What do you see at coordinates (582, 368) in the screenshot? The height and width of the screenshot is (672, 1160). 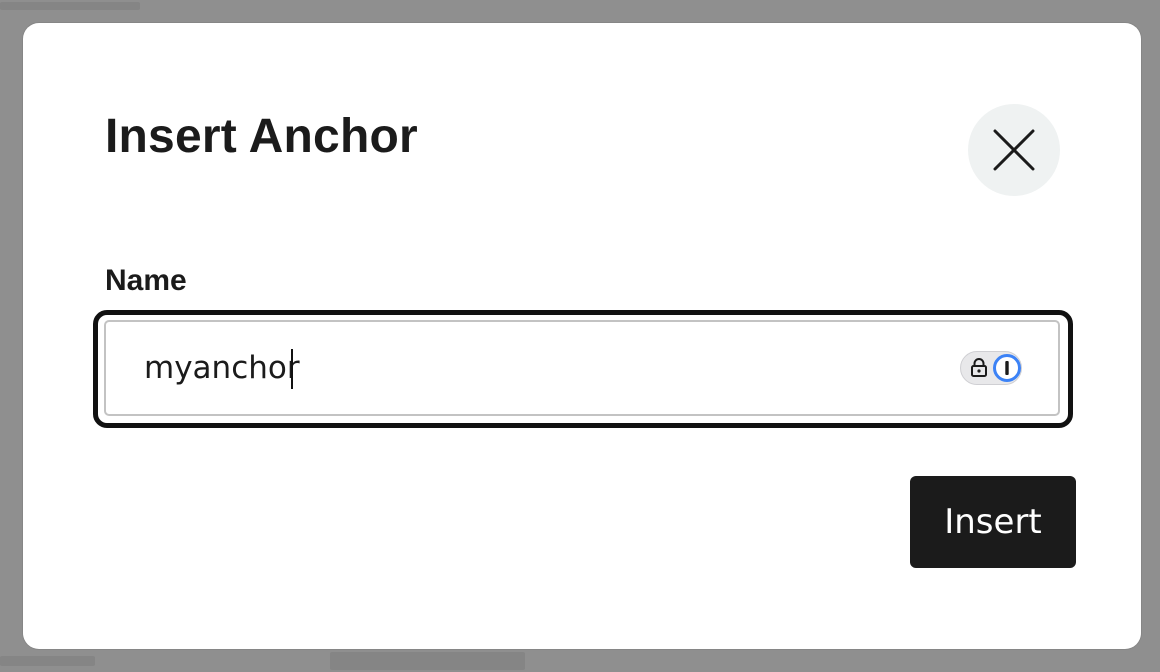 I see `name-input` at bounding box center [582, 368].